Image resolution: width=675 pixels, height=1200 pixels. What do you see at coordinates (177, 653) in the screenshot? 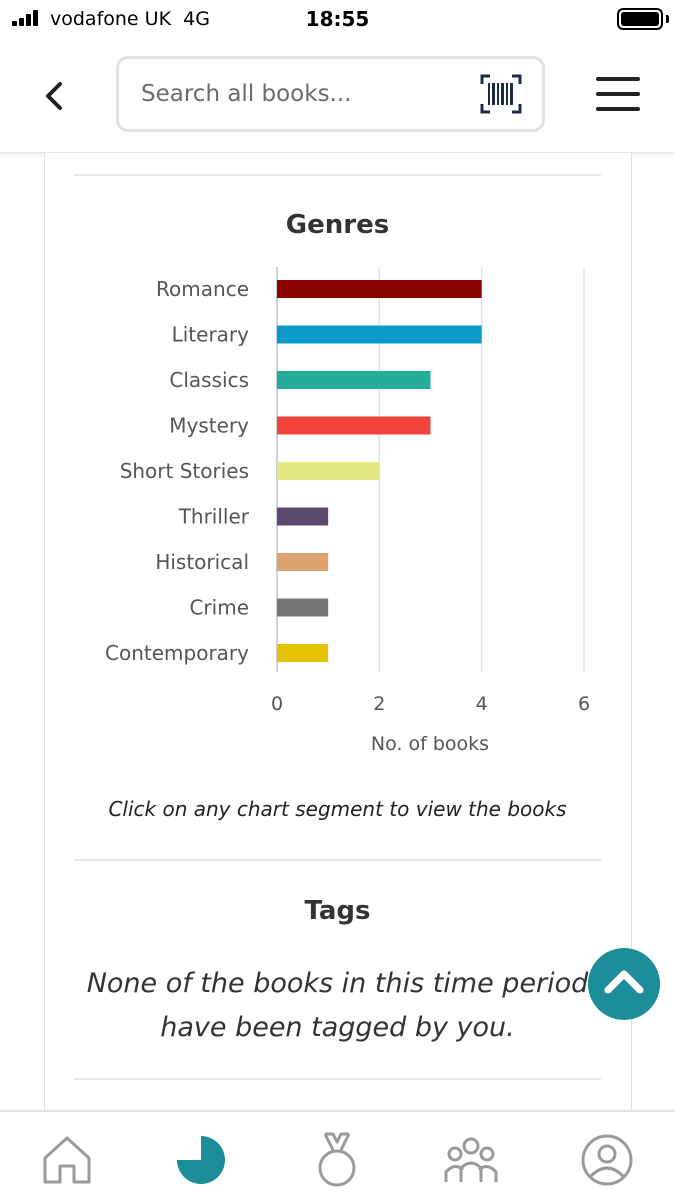
I see `chart-category-label: Contemporary` at bounding box center [177, 653].